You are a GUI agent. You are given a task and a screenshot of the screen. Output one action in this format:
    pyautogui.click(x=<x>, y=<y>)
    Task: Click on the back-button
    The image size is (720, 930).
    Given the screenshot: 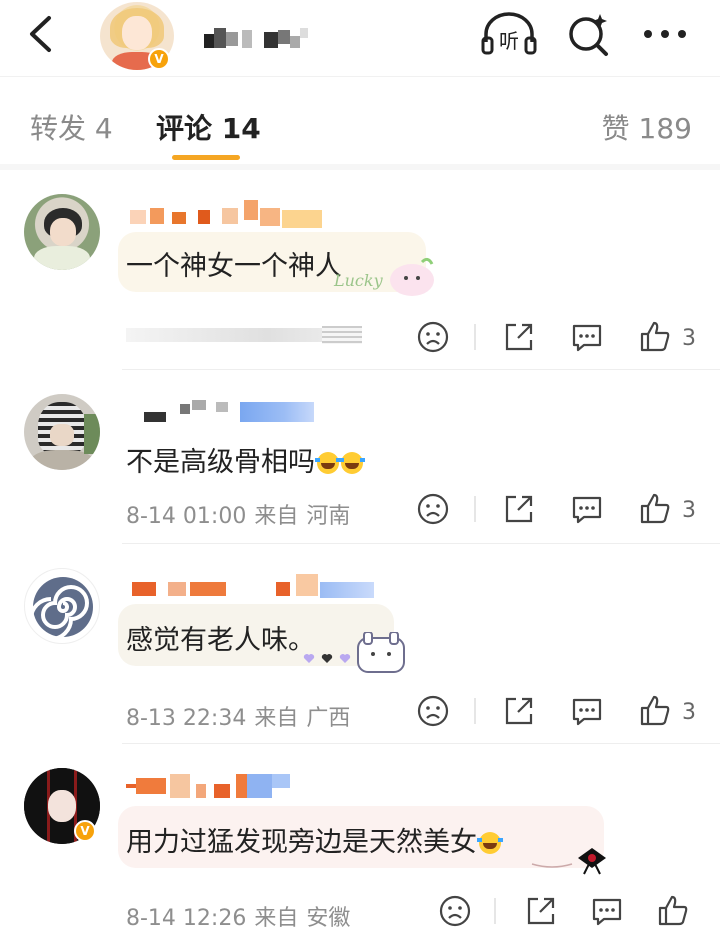 What is the action you would take?
    pyautogui.click(x=42, y=34)
    